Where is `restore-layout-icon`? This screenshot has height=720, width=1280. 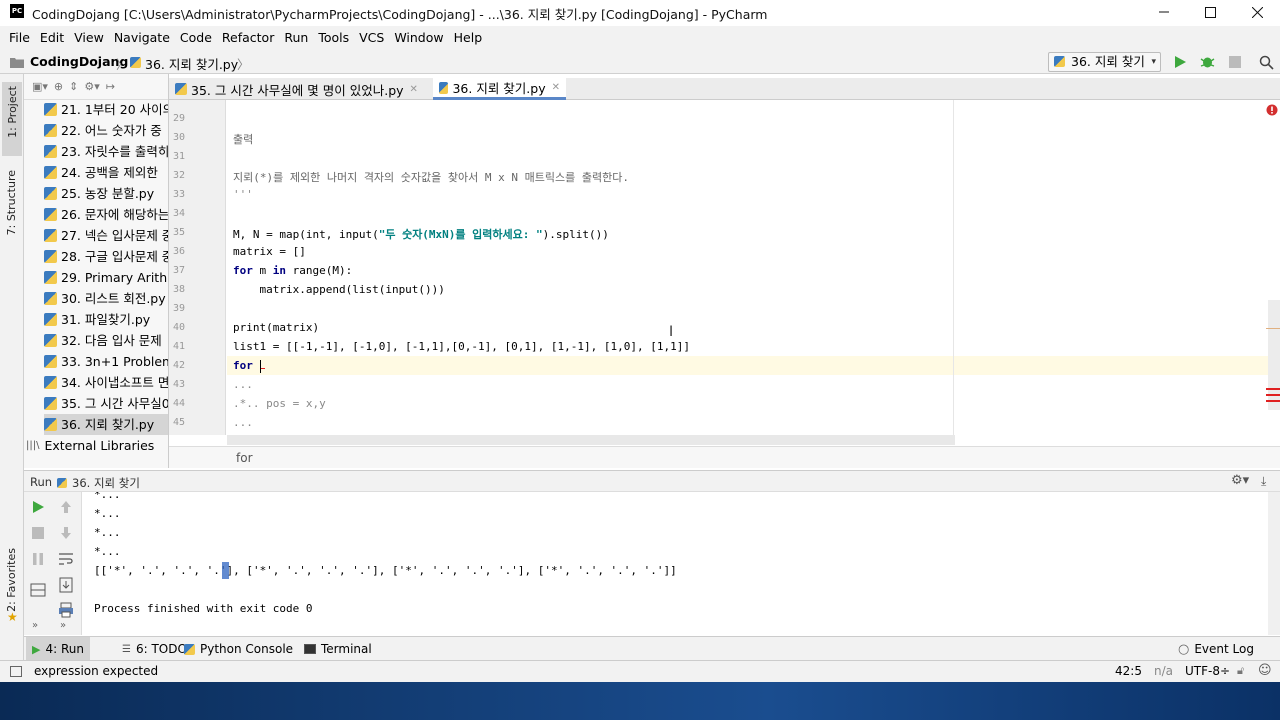 restore-layout-icon is located at coordinates (38, 590).